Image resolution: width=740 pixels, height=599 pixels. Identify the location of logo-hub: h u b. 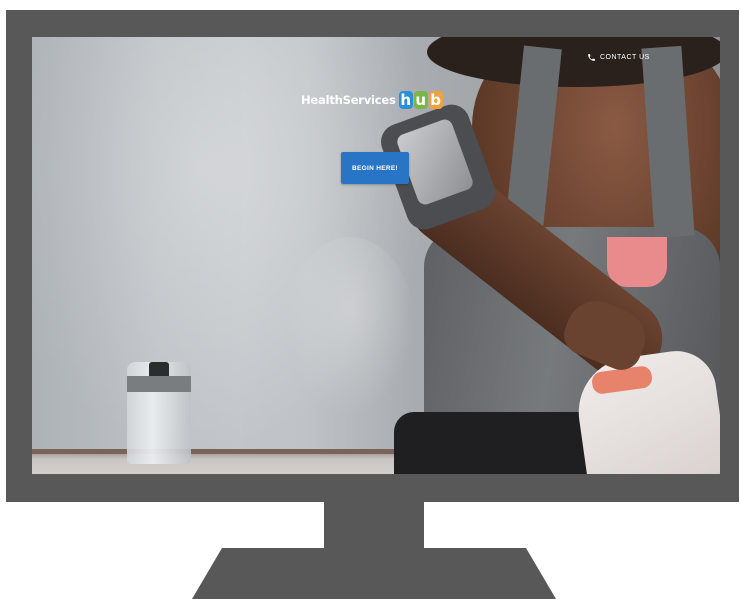
(420, 100).